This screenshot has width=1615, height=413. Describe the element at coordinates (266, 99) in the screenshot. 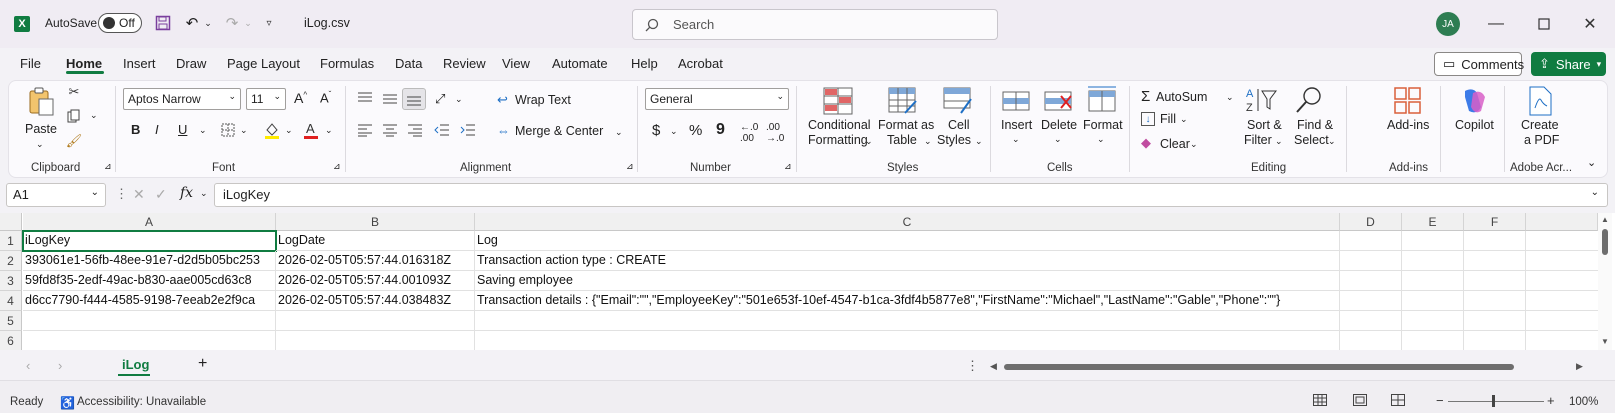

I see `font-size-select: 11 ⌄` at that location.